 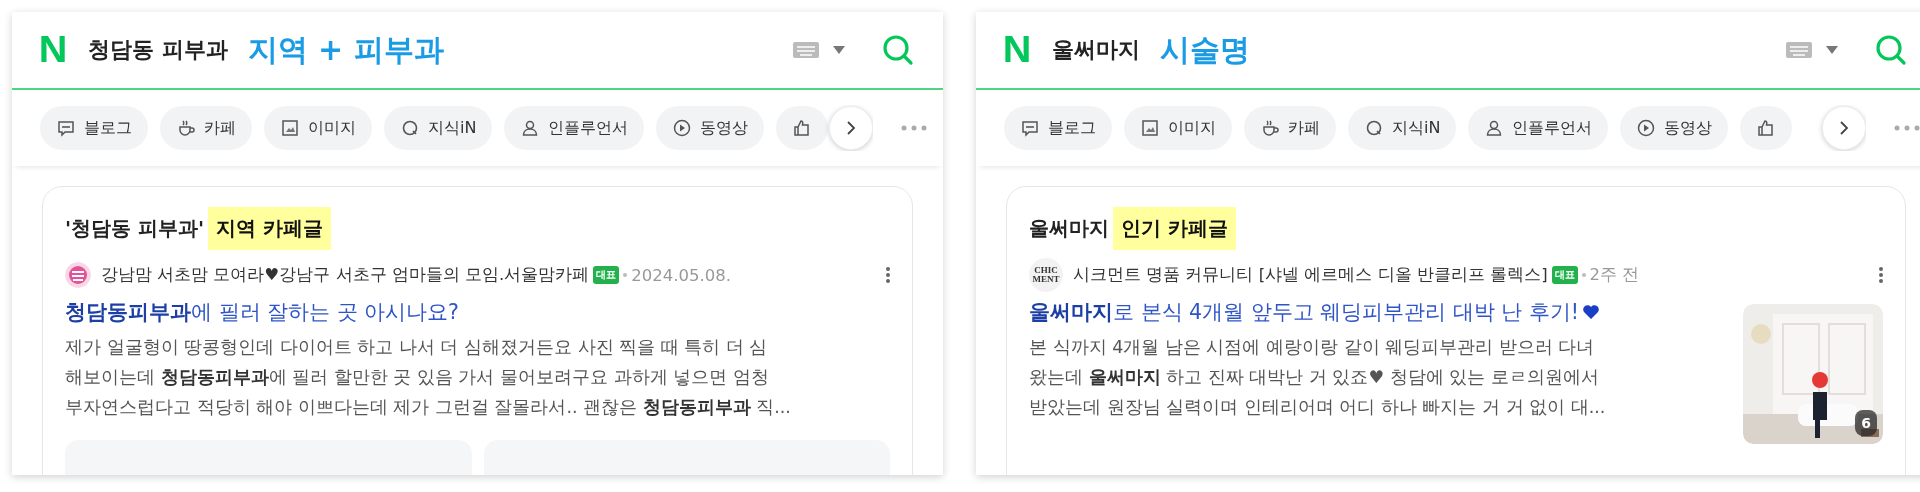 What do you see at coordinates (1096, 50) in the screenshot?
I see `search-query: 울써마지` at bounding box center [1096, 50].